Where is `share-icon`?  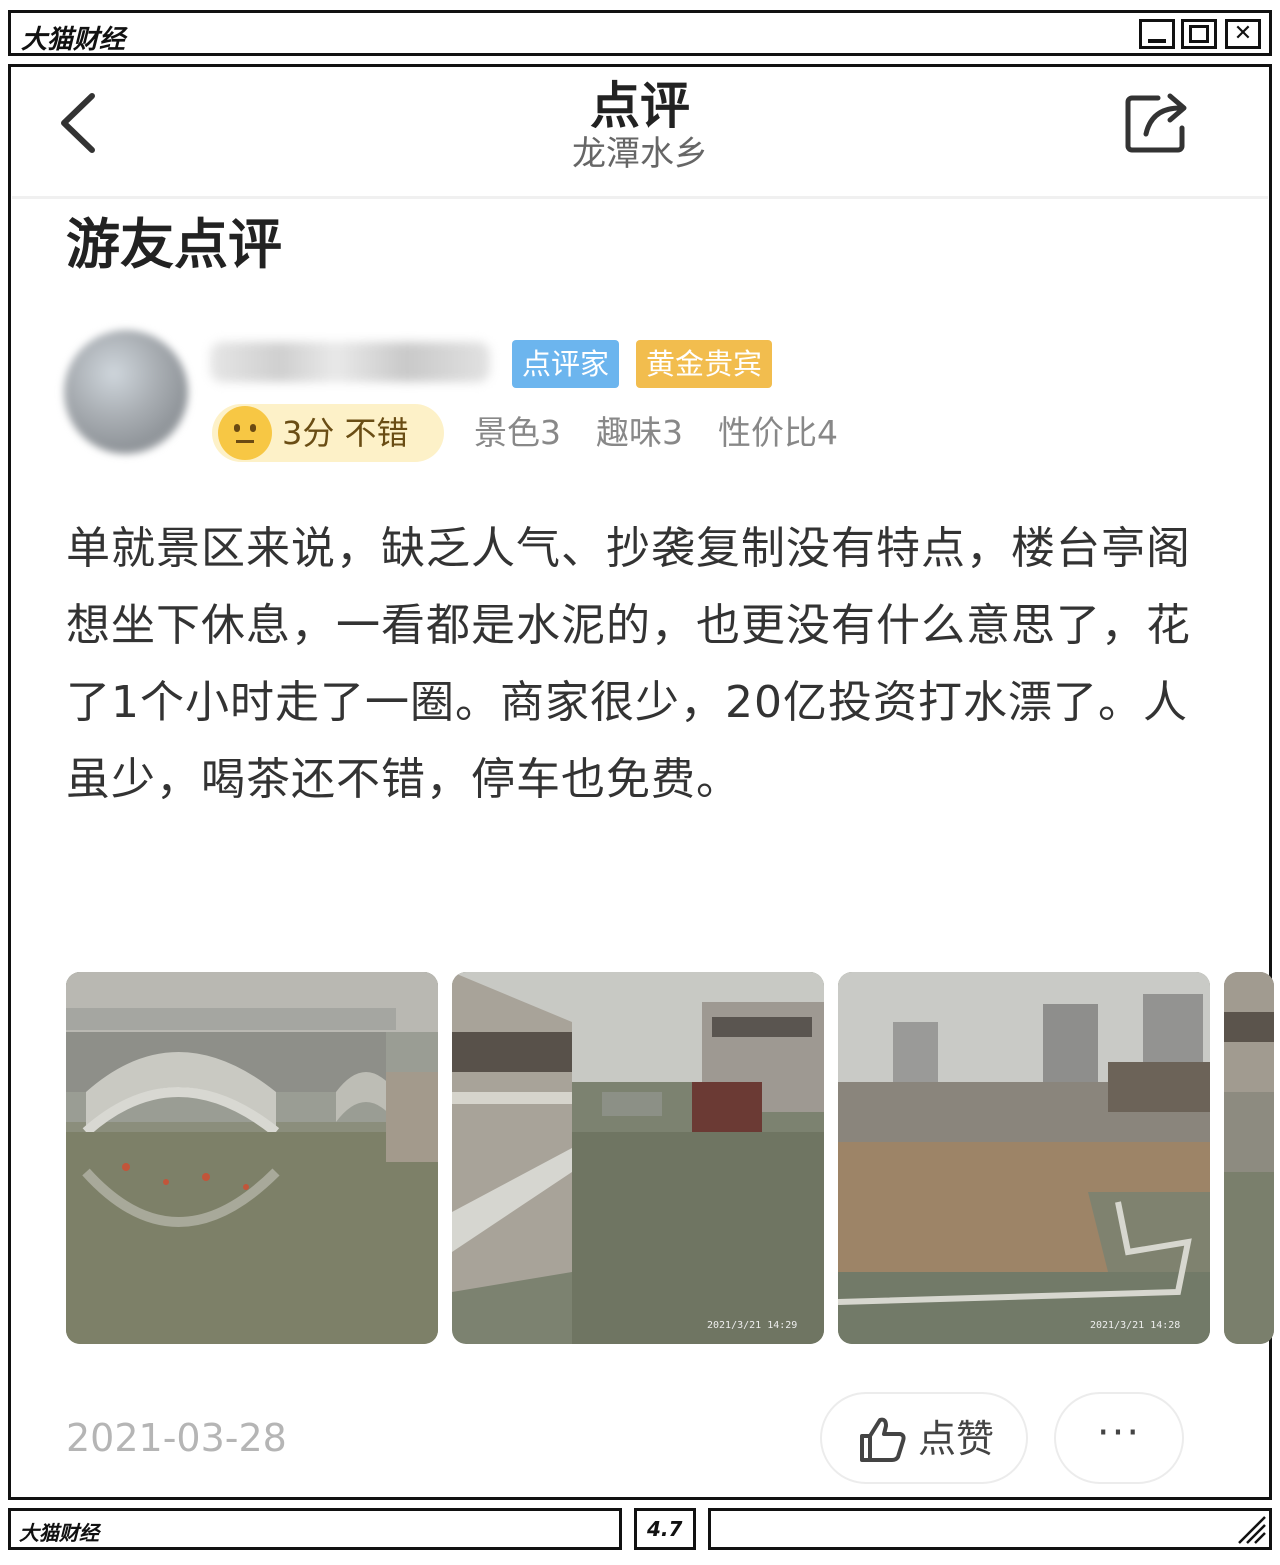 share-icon is located at coordinates (1156, 123).